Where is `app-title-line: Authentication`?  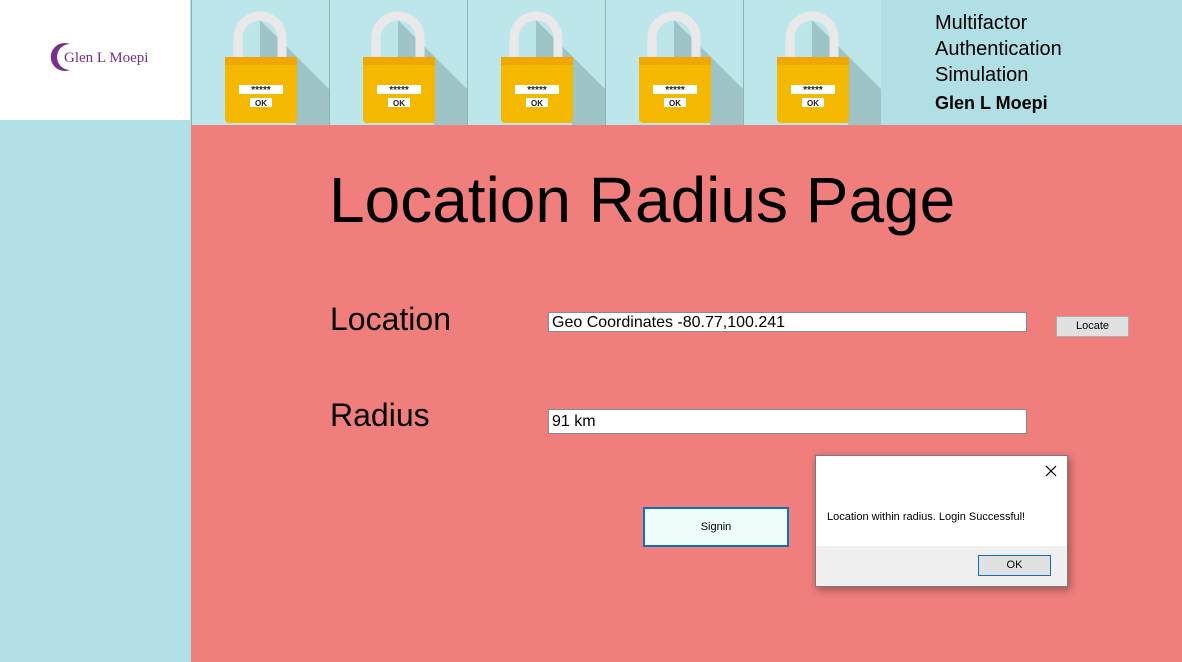 app-title-line: Authentication is located at coordinates (998, 49).